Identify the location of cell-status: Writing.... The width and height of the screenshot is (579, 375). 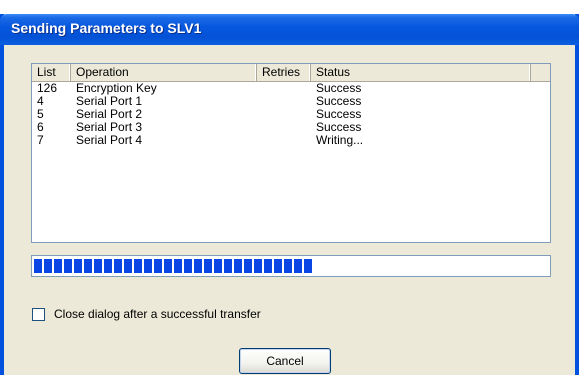
(340, 140).